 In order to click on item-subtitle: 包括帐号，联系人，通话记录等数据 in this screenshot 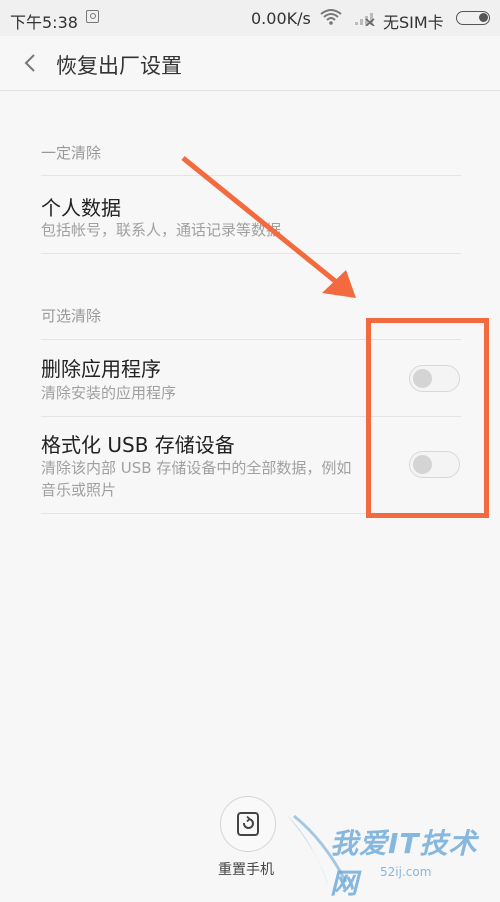, I will do `click(161, 230)`.